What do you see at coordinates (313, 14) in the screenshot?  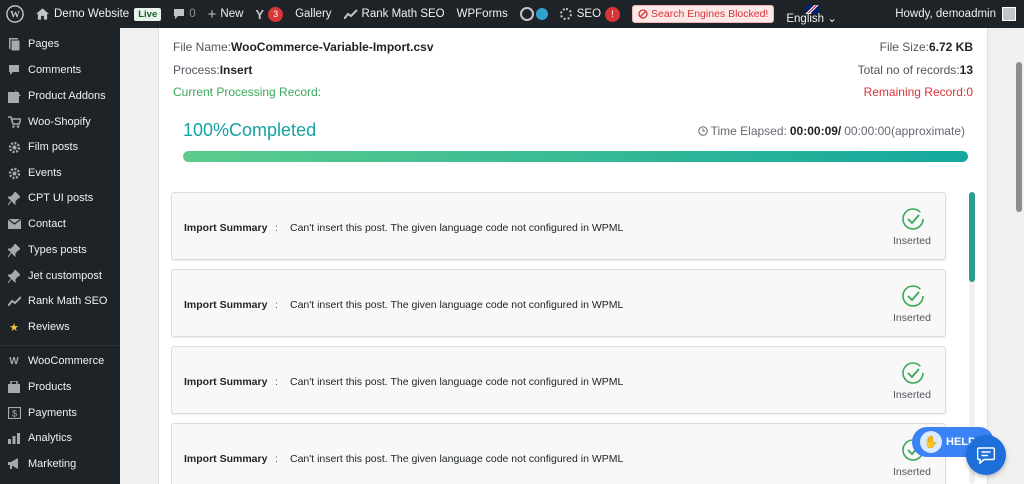 I see `gallery-link: Gallery` at bounding box center [313, 14].